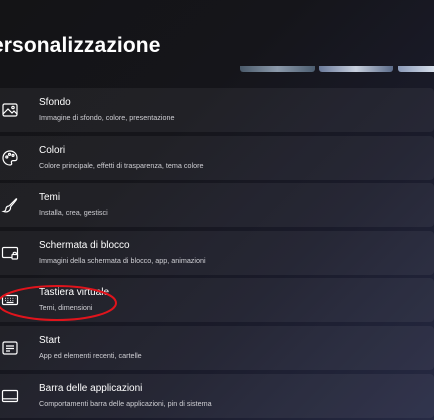  Describe the element at coordinates (55, 102) in the screenshot. I see `settings-item-title: Sfondo` at that location.